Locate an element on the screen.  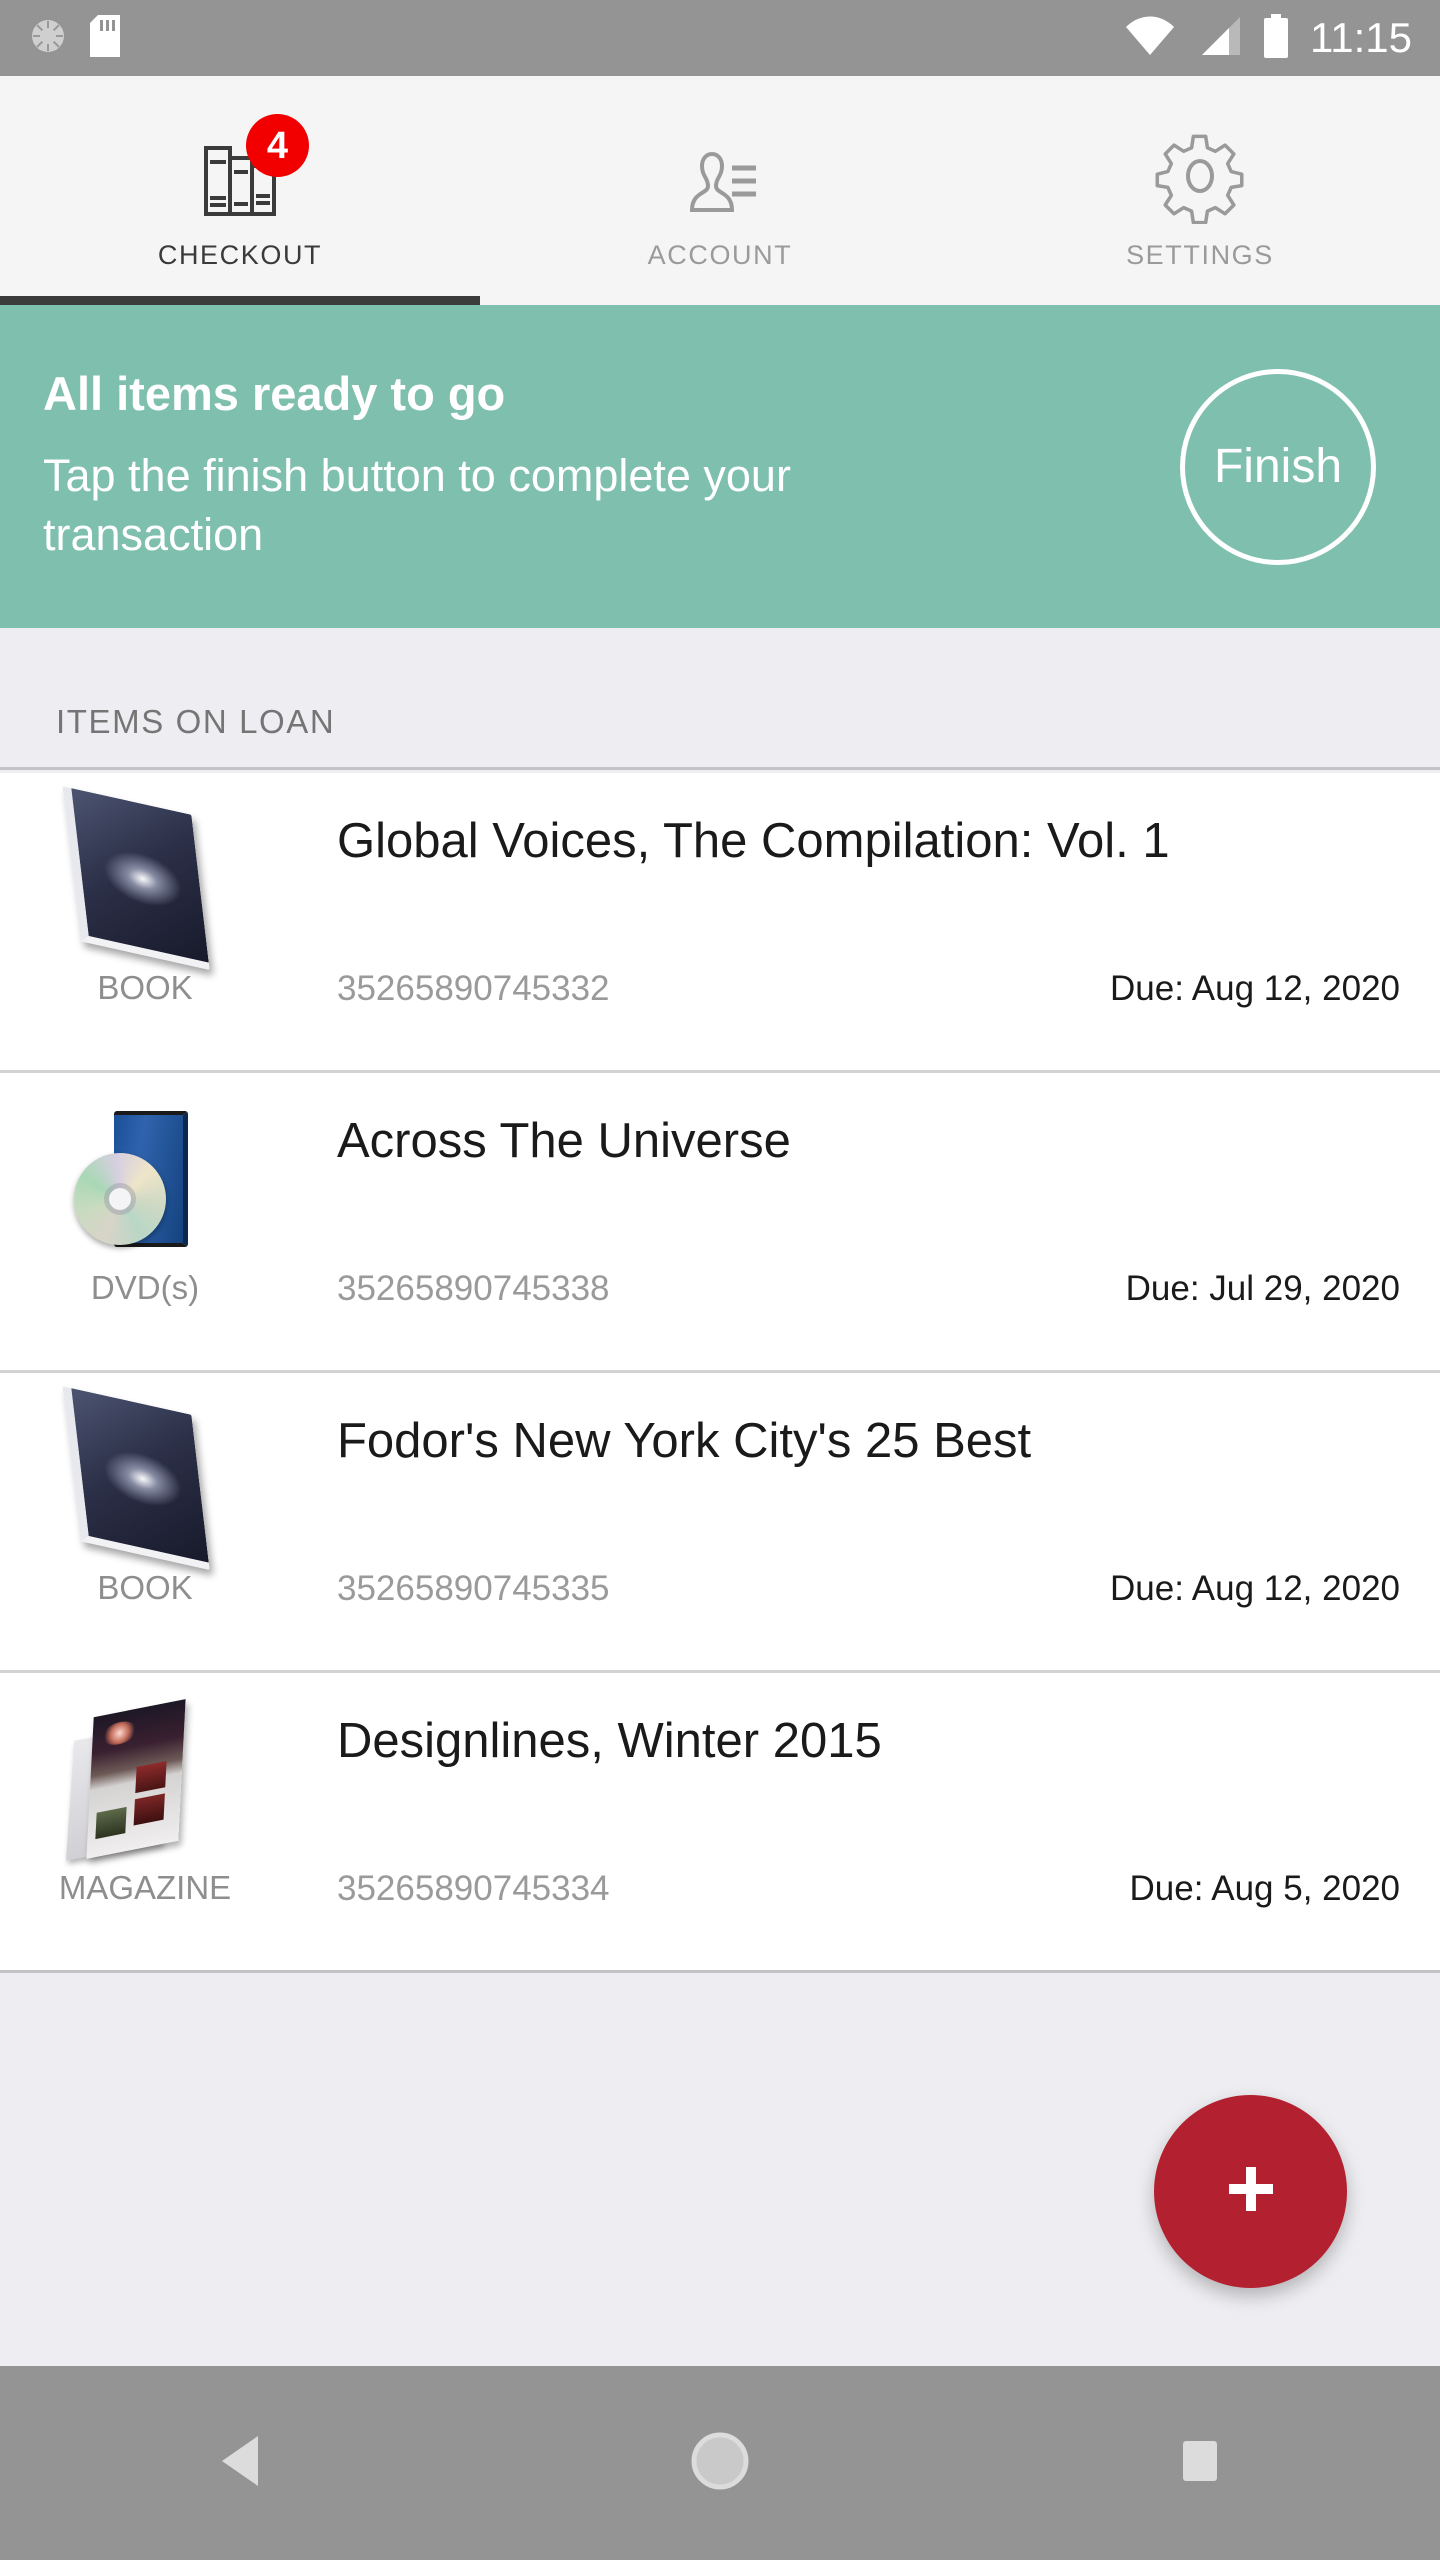
banner-title: All items ready to go is located at coordinates (274, 394).